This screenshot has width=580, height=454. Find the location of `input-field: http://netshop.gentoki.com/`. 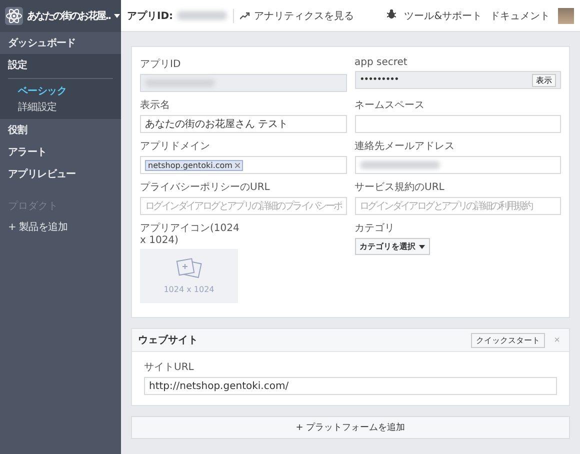

input-field: http://netshop.gentoki.com/ is located at coordinates (350, 386).